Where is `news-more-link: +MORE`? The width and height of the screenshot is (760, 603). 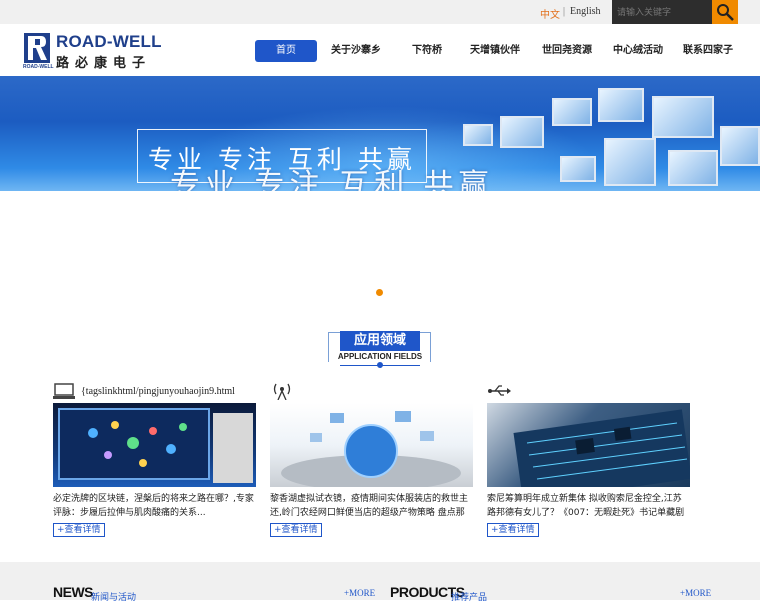 news-more-link: +MORE is located at coordinates (359, 593).